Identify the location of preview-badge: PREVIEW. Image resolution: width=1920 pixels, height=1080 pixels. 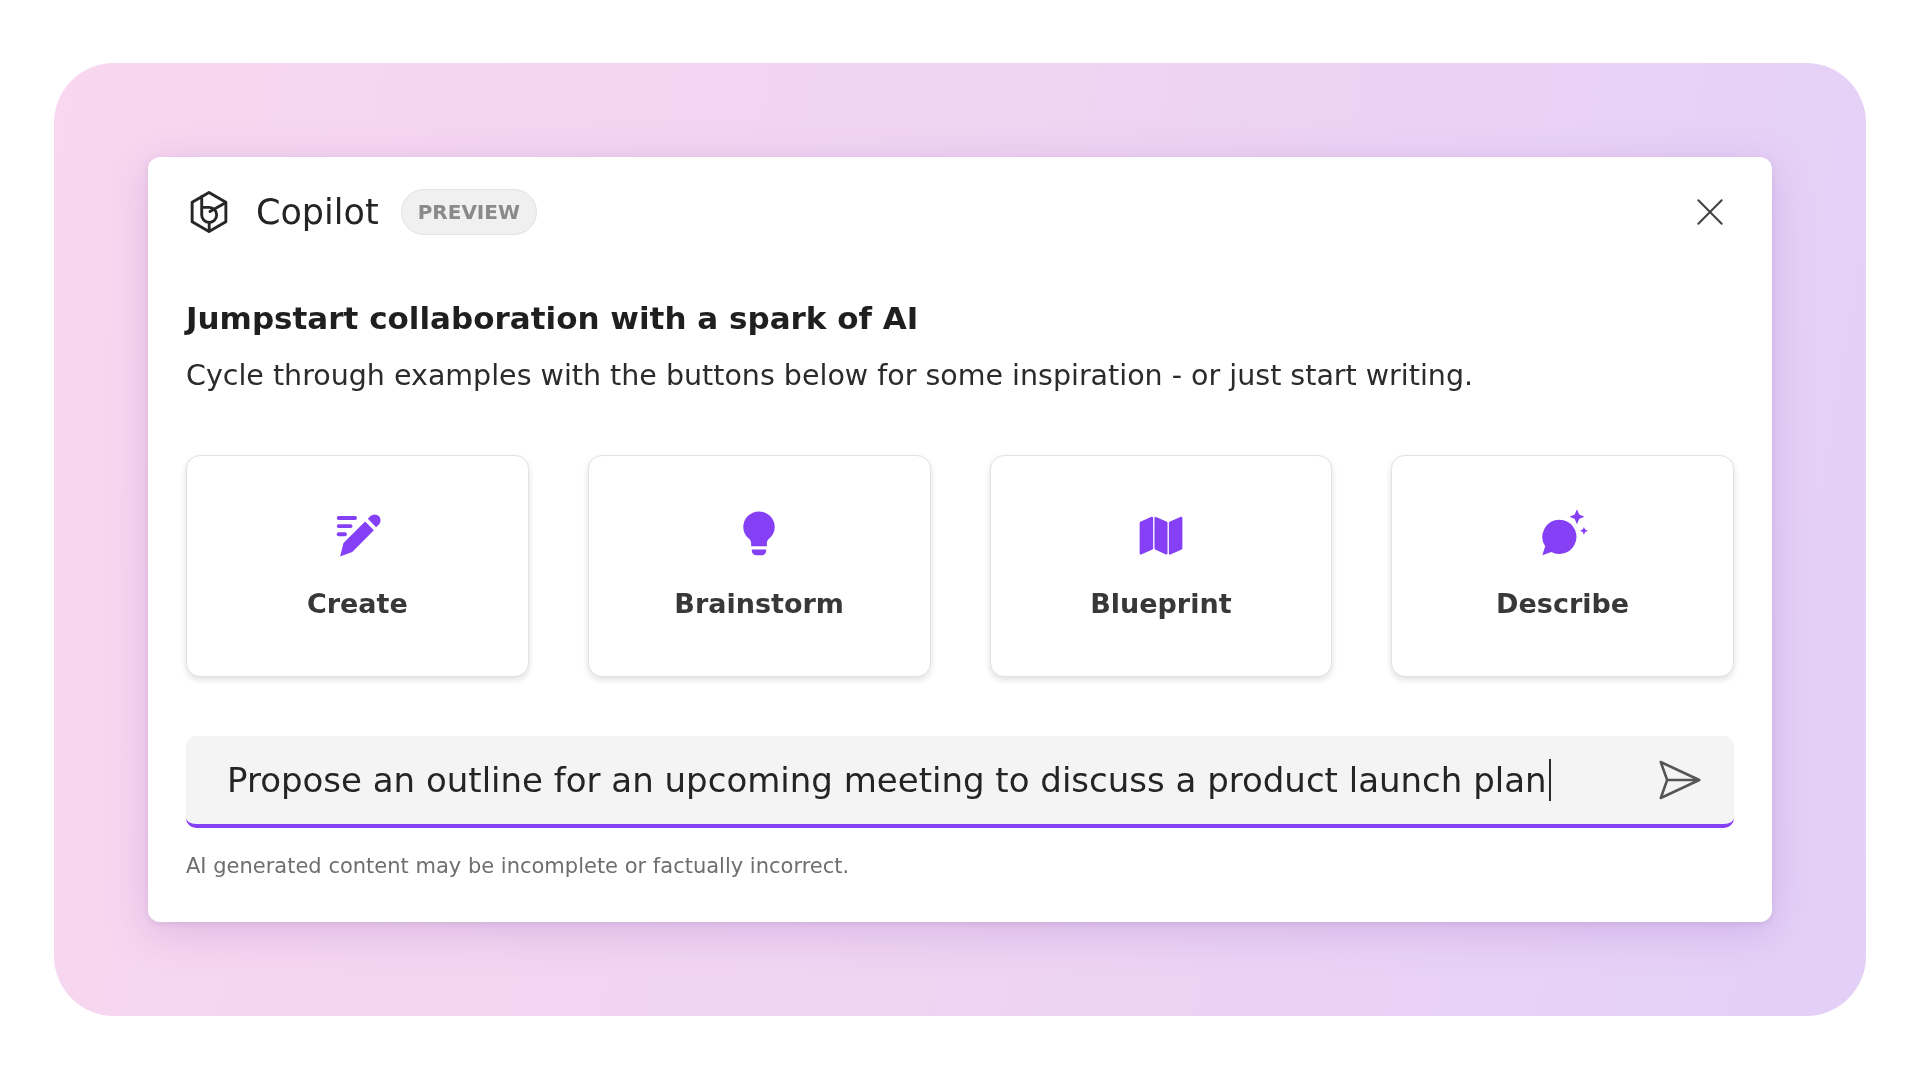
(469, 212).